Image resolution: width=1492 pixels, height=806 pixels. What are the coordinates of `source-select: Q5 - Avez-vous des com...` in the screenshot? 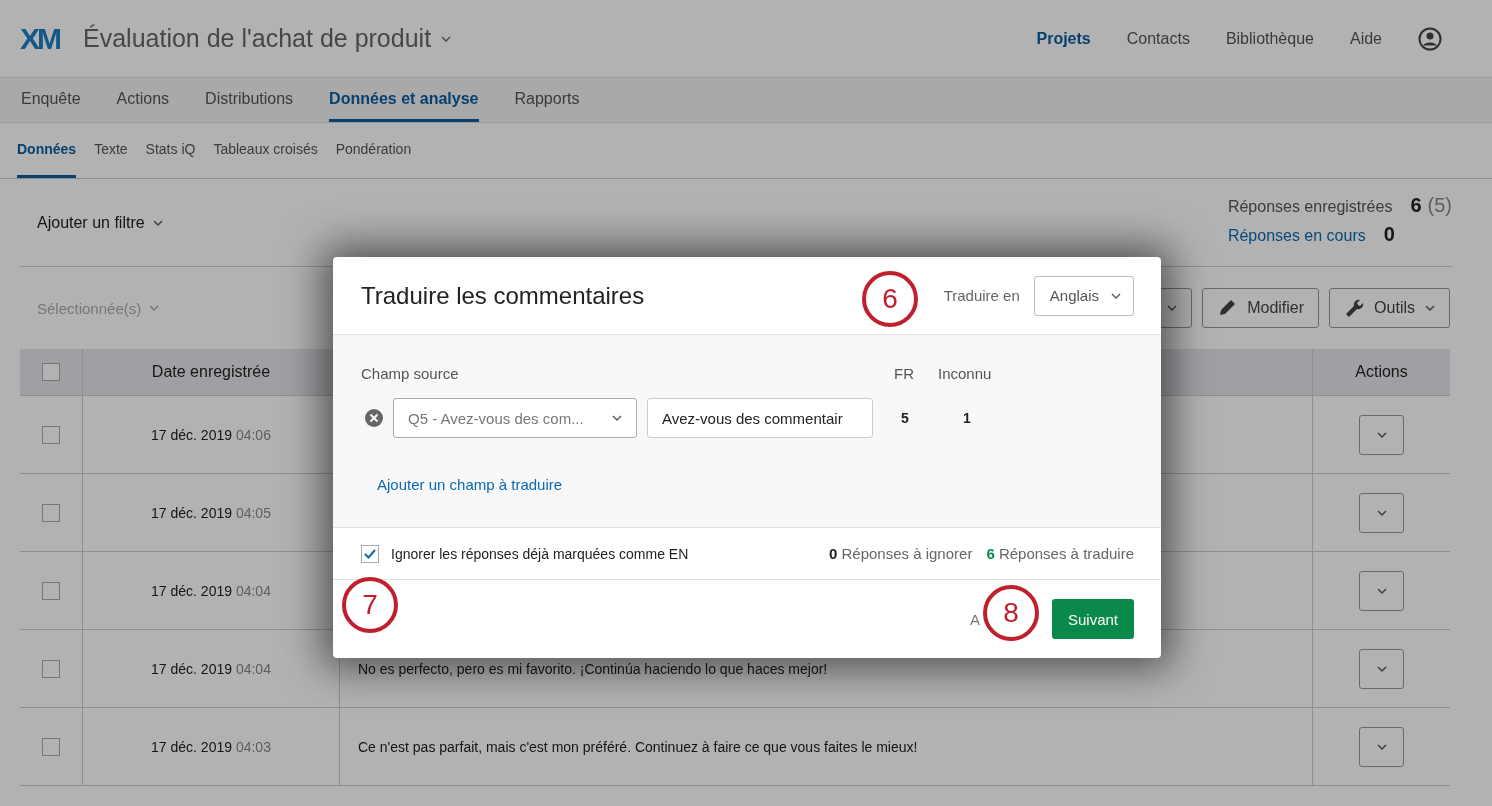 It's located at (515, 418).